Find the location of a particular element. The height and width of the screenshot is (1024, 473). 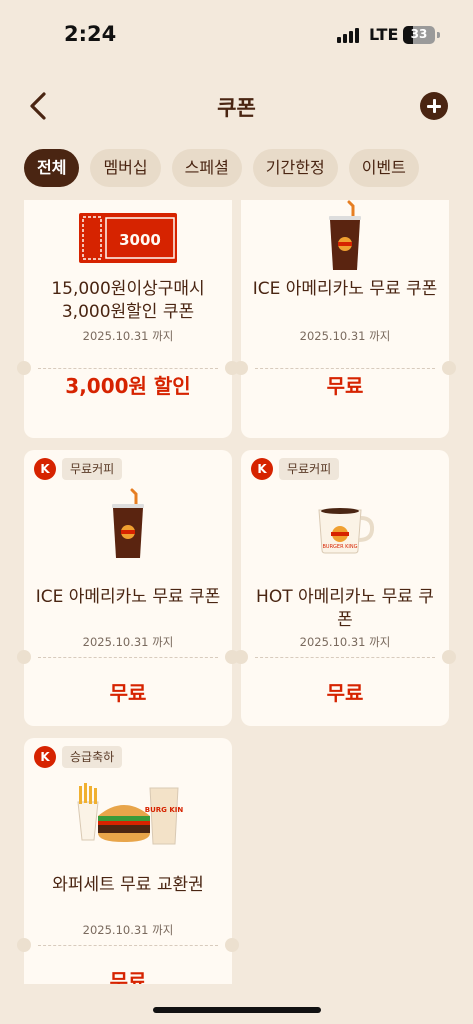

coupon-name: 와퍼세트 무료 교환권 is located at coordinates (128, 885).